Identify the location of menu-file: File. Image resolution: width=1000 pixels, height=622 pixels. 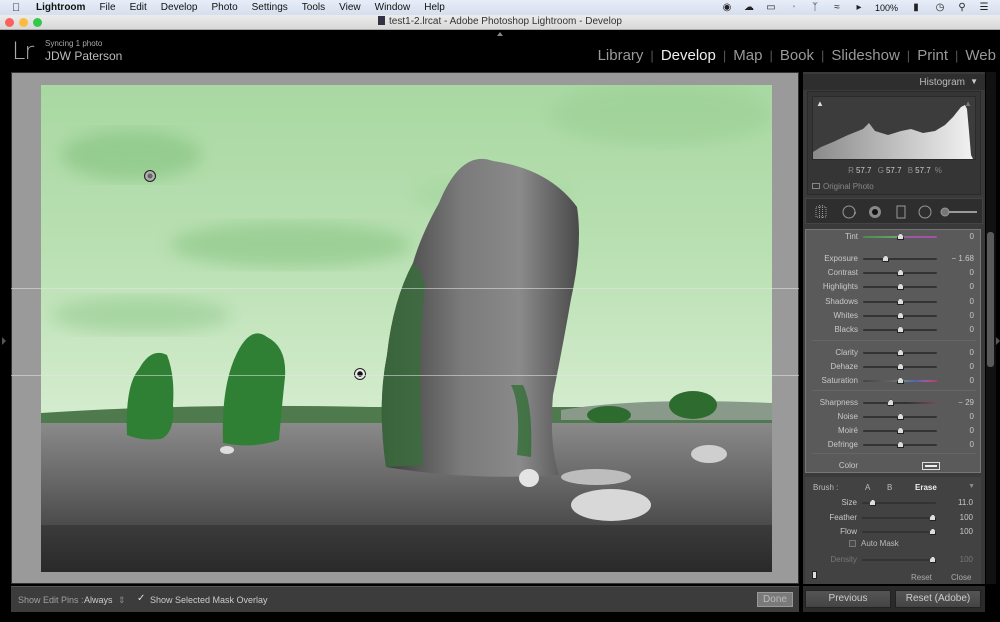
(107, 7).